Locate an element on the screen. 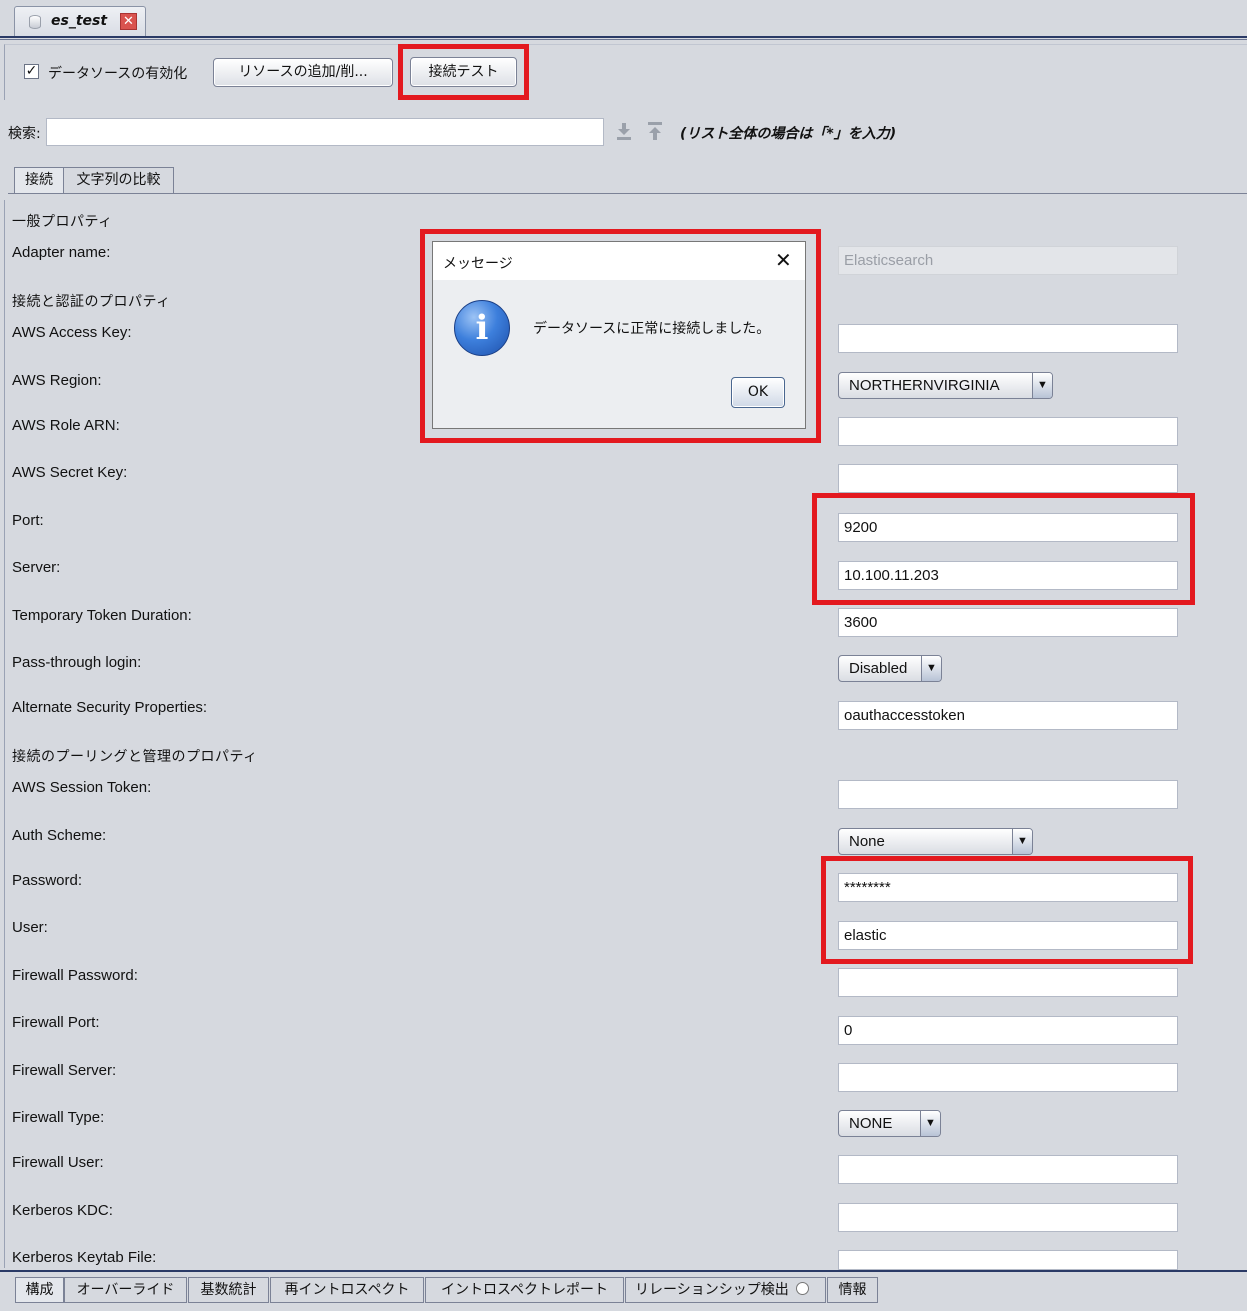  firewall-port-field: 0 is located at coordinates (1008, 1030).